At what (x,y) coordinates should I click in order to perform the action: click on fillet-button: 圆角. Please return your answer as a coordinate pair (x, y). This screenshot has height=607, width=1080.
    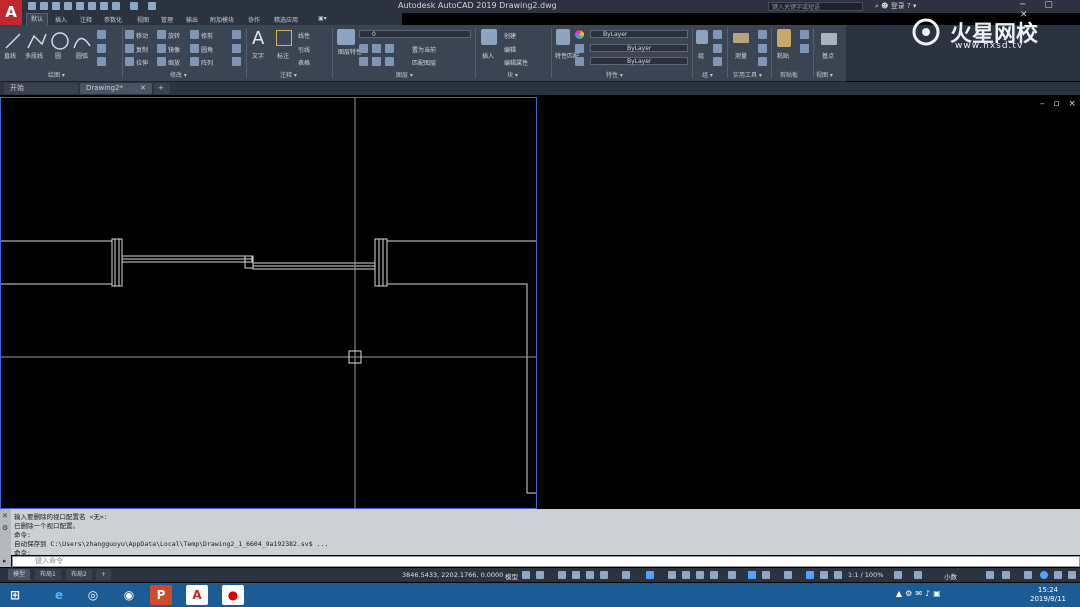
    Looking at the image, I should click on (207, 49).